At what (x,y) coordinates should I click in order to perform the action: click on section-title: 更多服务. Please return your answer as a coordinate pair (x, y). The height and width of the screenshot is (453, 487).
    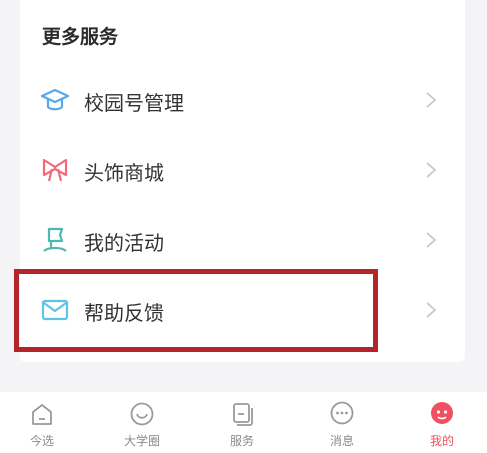
    Looking at the image, I should click on (80, 37).